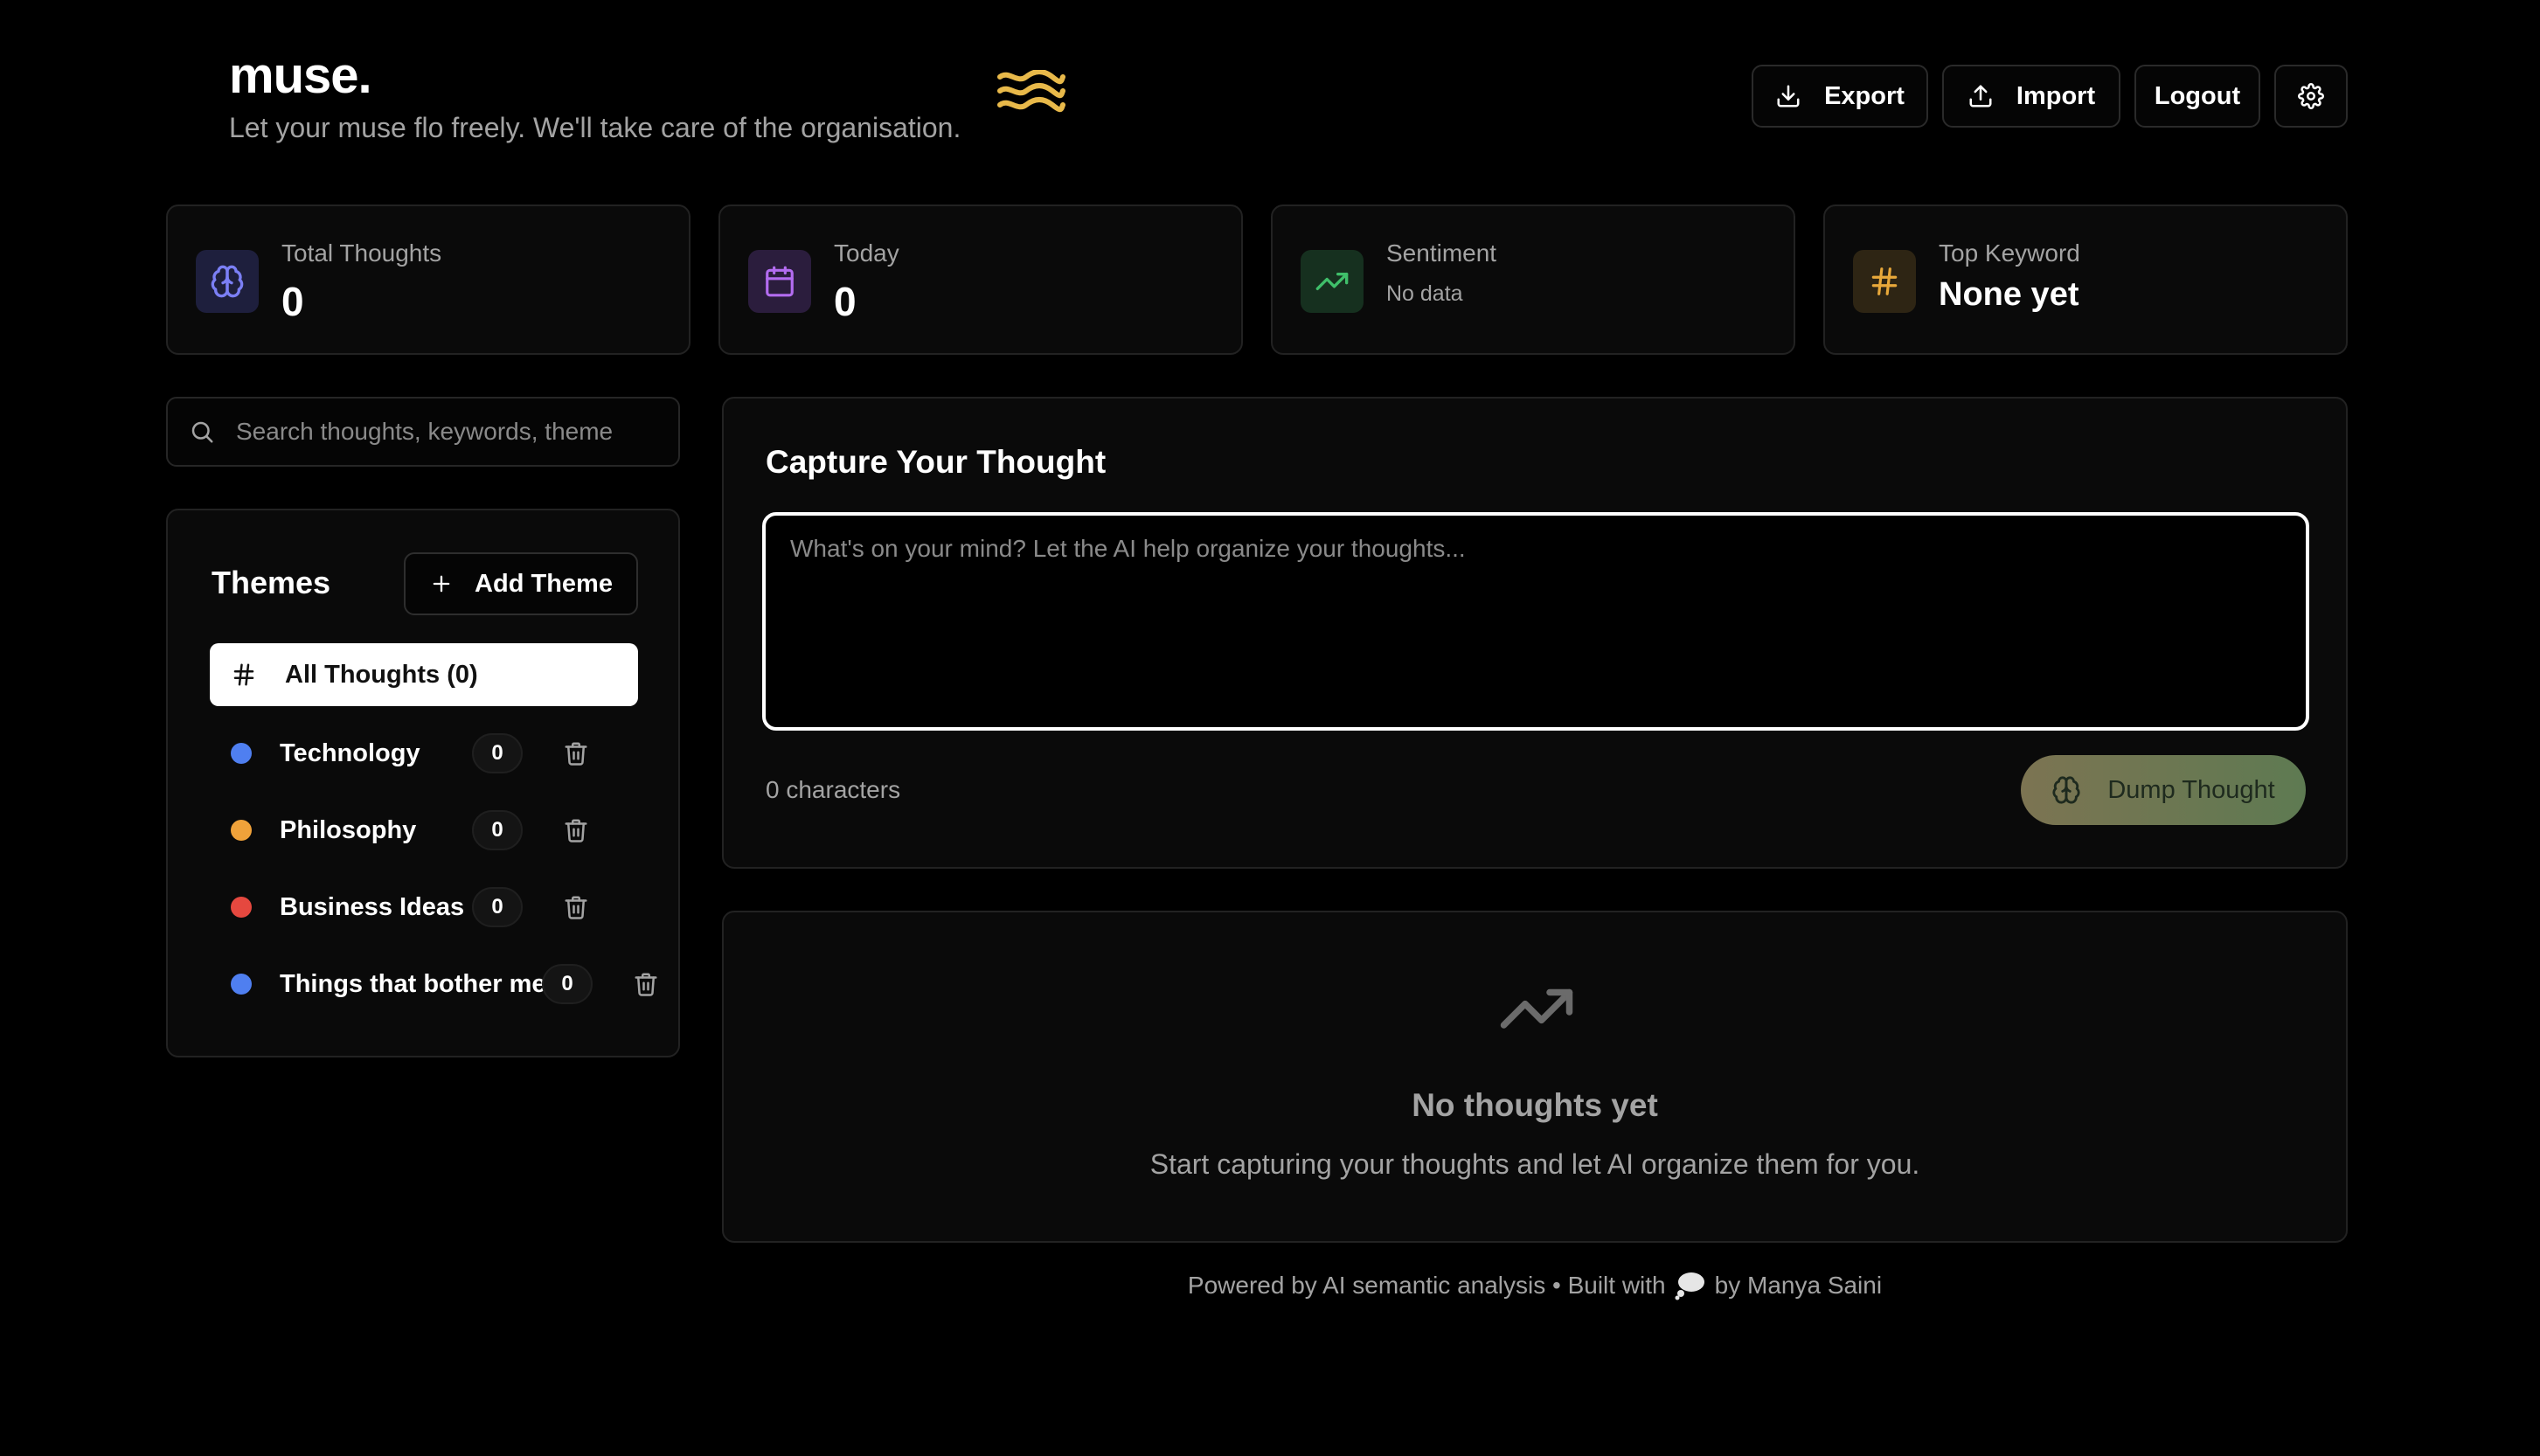 The height and width of the screenshot is (1456, 2540). What do you see at coordinates (361, 253) in the screenshot?
I see `stat-label: Total Thoughts` at bounding box center [361, 253].